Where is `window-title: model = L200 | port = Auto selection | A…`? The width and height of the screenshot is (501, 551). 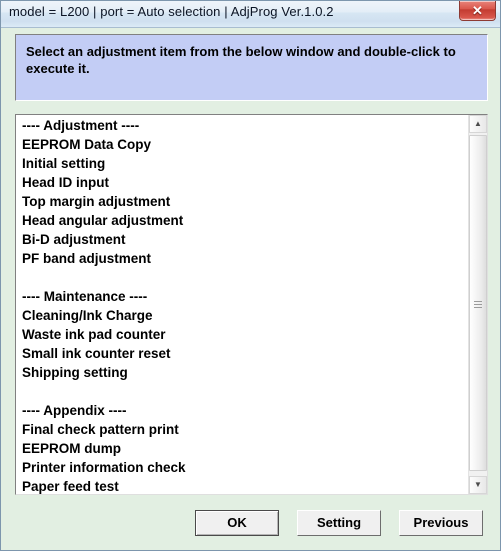
window-title: model = L200 | port = Auto selection | A… is located at coordinates (171, 11).